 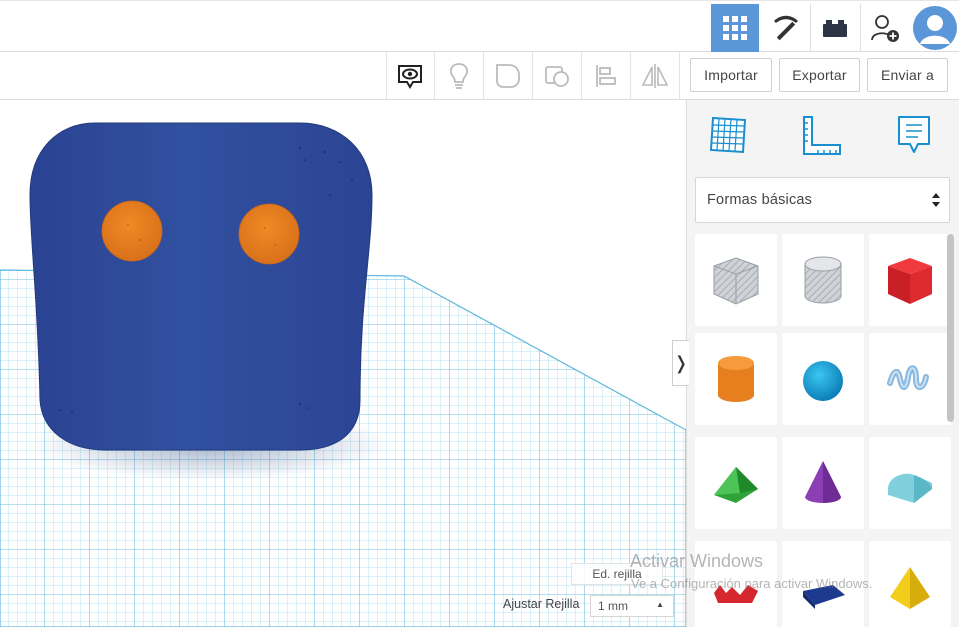 What do you see at coordinates (822, 200) in the screenshot?
I see `shape-library-select: Formas básicas` at bounding box center [822, 200].